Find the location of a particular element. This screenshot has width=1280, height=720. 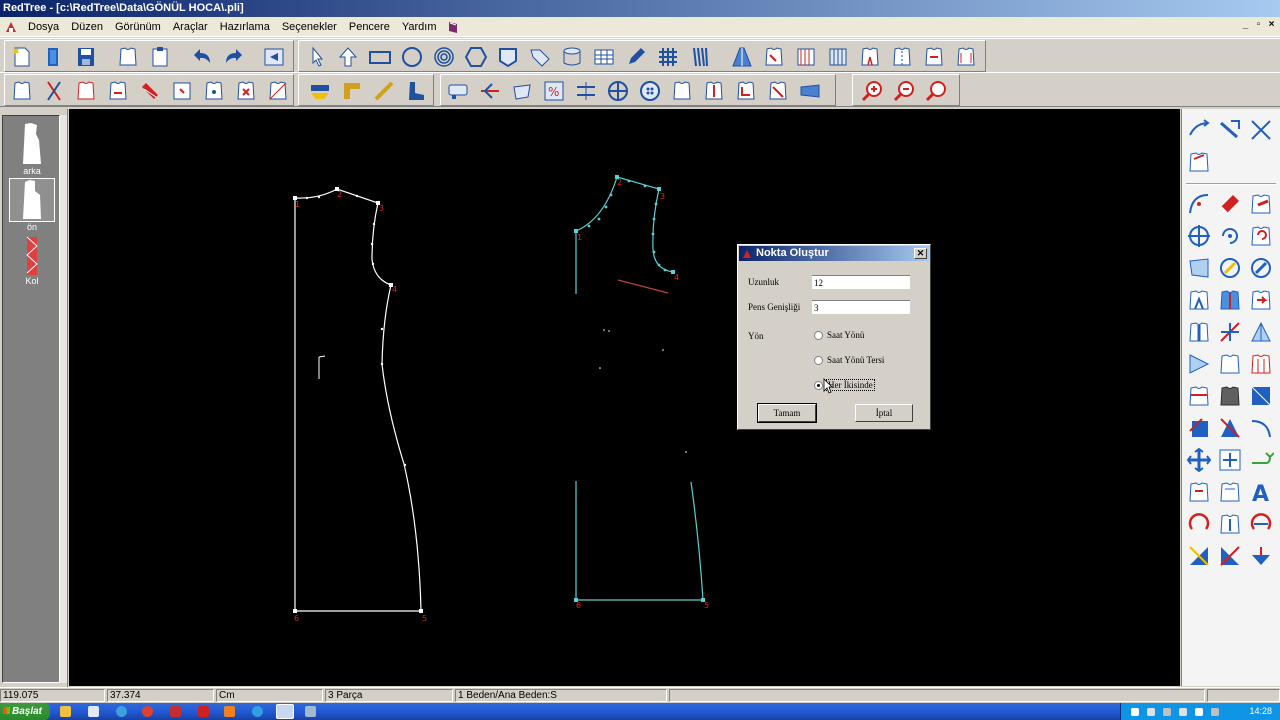

shirt-blue-icon is located at coordinates (1230, 524).